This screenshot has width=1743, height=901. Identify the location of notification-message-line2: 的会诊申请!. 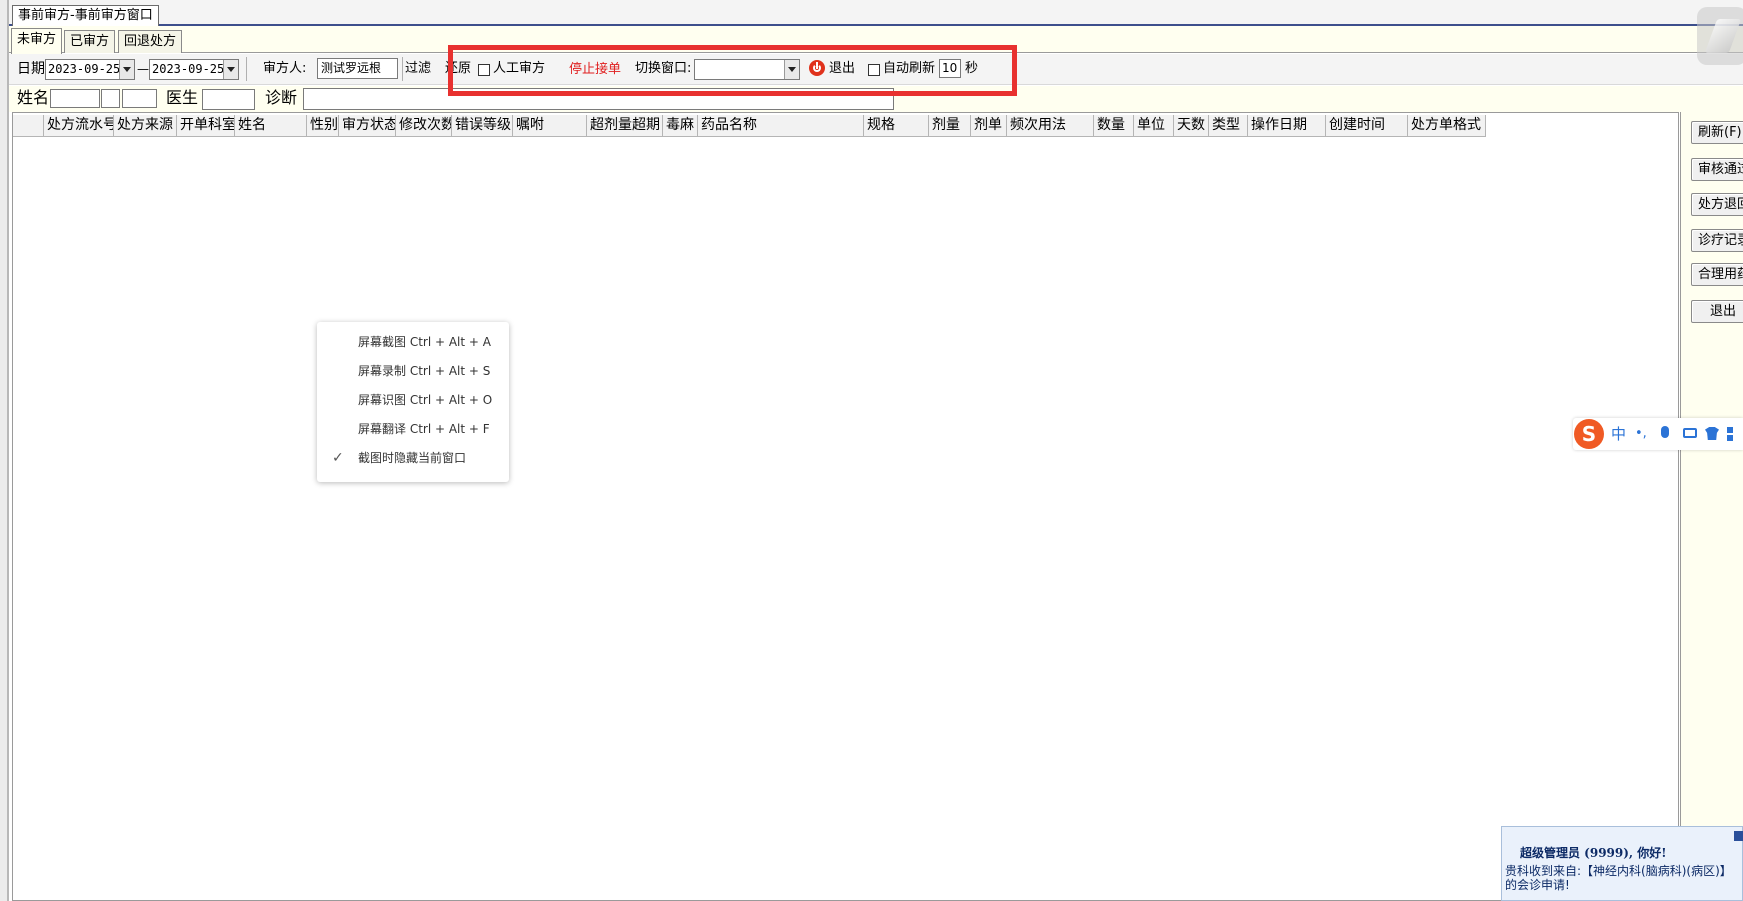
(1537, 885).